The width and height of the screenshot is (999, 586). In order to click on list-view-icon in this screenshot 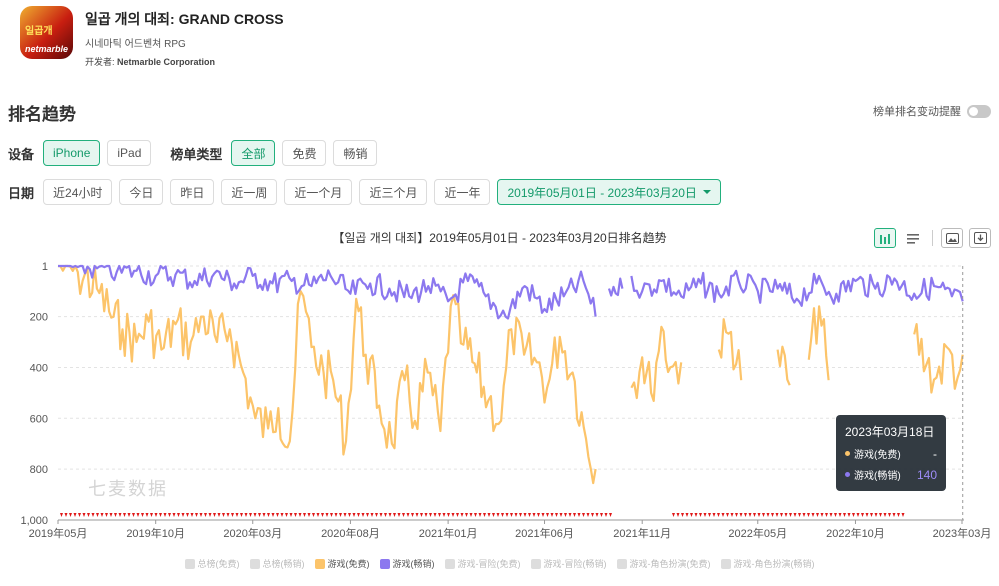, I will do `click(913, 238)`.